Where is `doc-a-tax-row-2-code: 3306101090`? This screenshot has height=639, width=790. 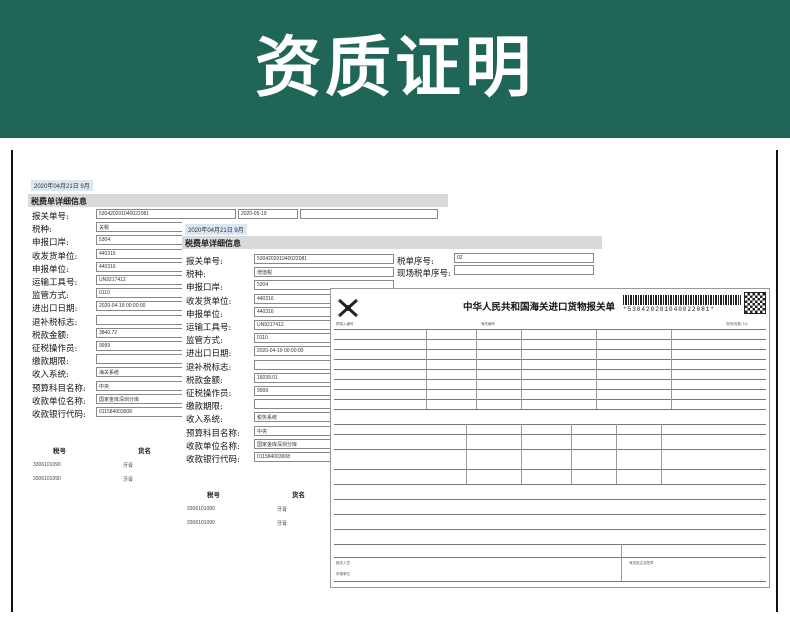
doc-a-tax-row-2-code: 3306101090 is located at coordinates (47, 479).